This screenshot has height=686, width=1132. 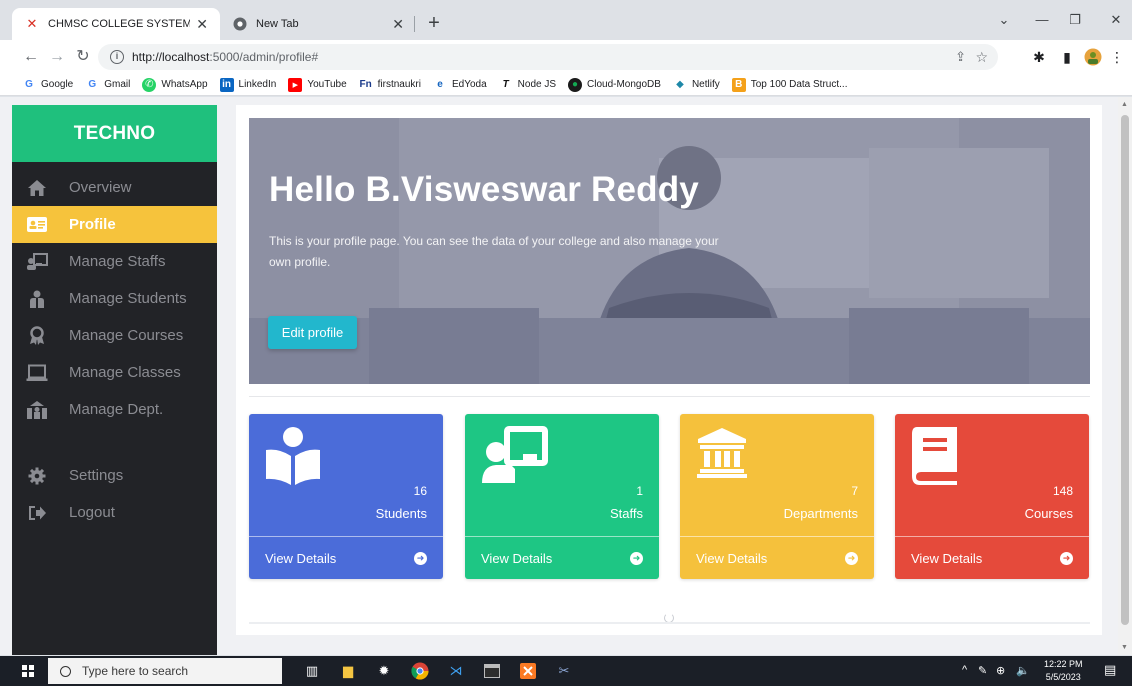 What do you see at coordinates (37, 262) in the screenshot?
I see `chalkboard-teacher-icon` at bounding box center [37, 262].